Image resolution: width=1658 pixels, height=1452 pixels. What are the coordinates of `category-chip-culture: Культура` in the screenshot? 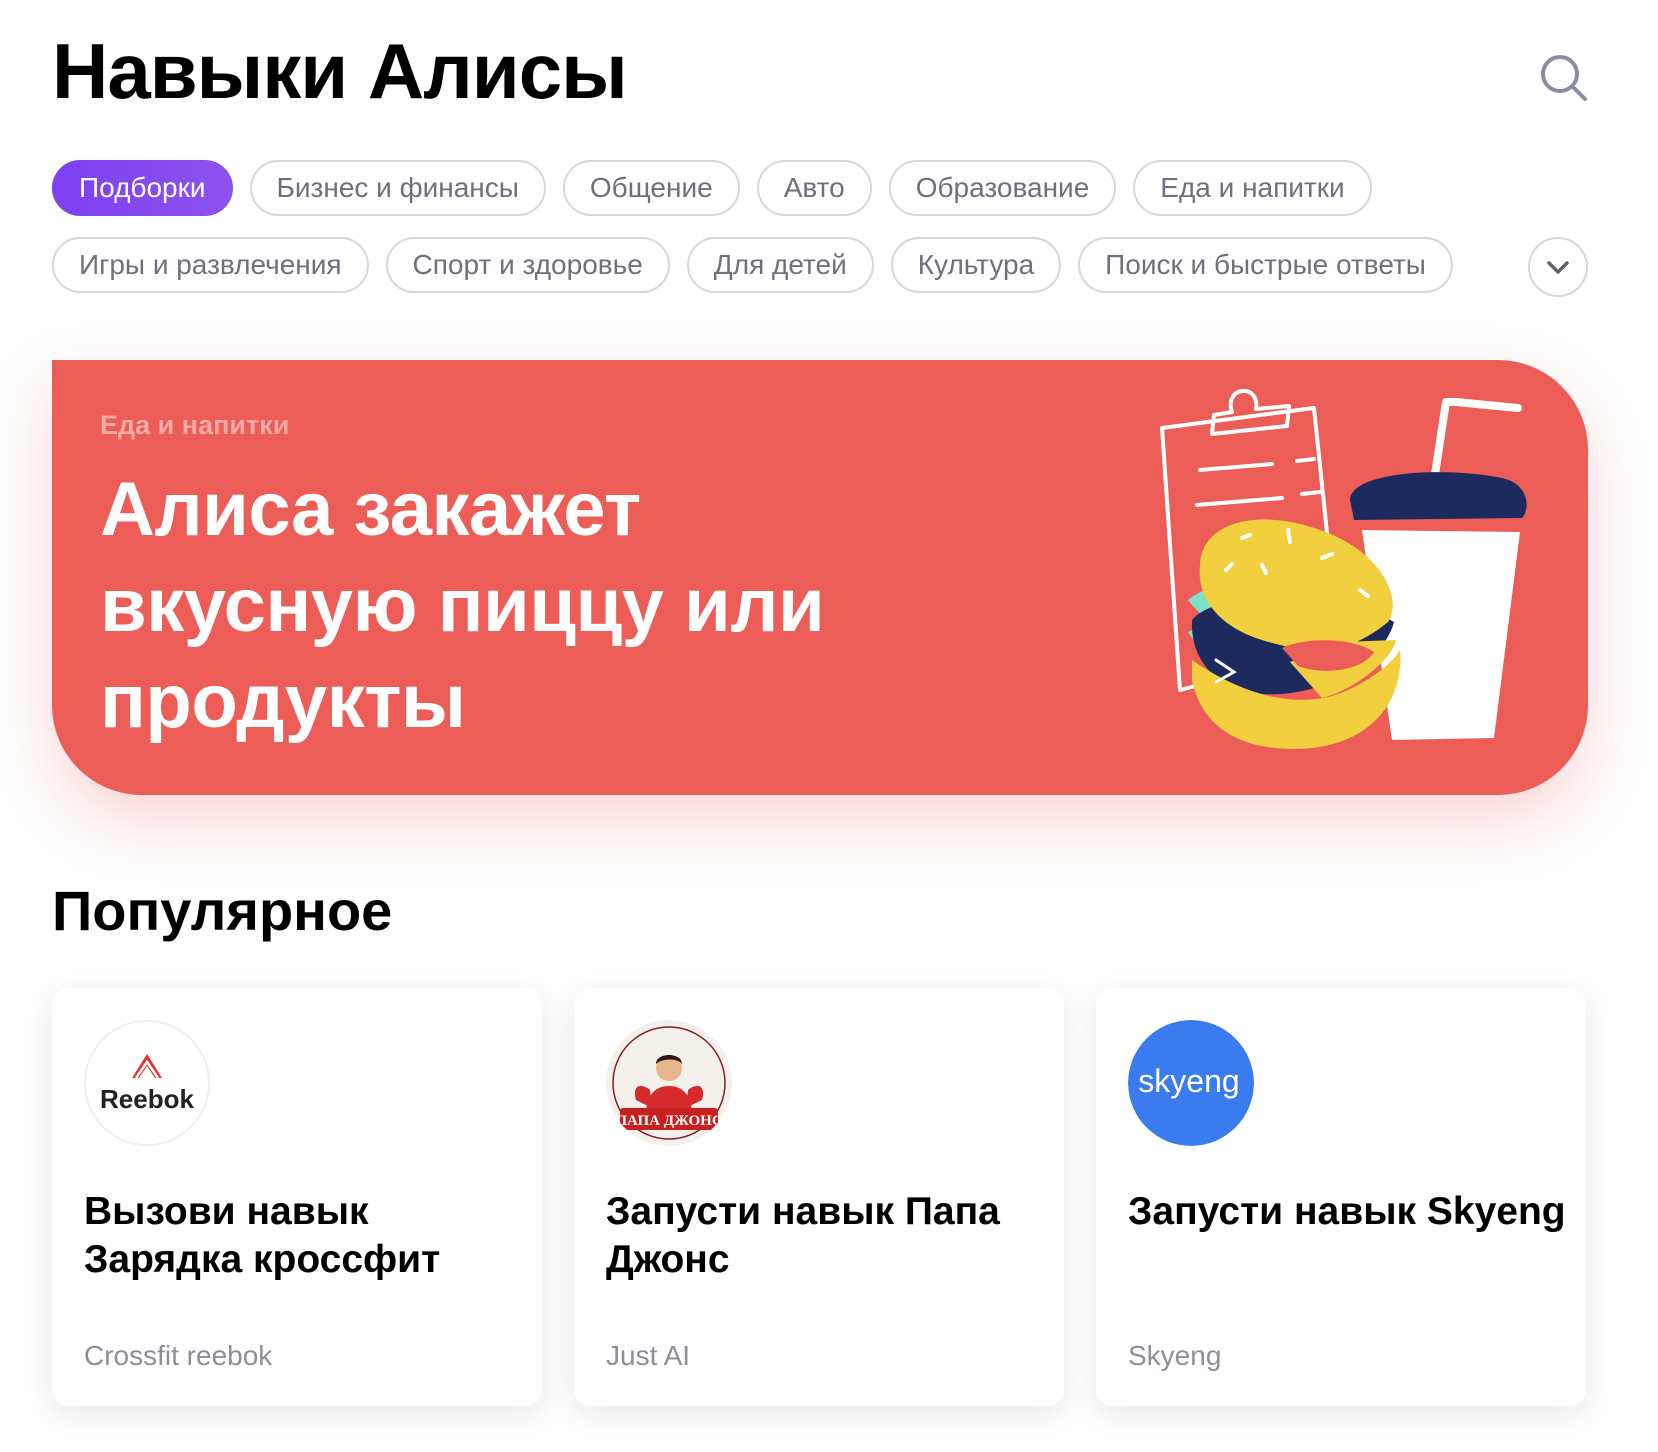 It's located at (976, 265).